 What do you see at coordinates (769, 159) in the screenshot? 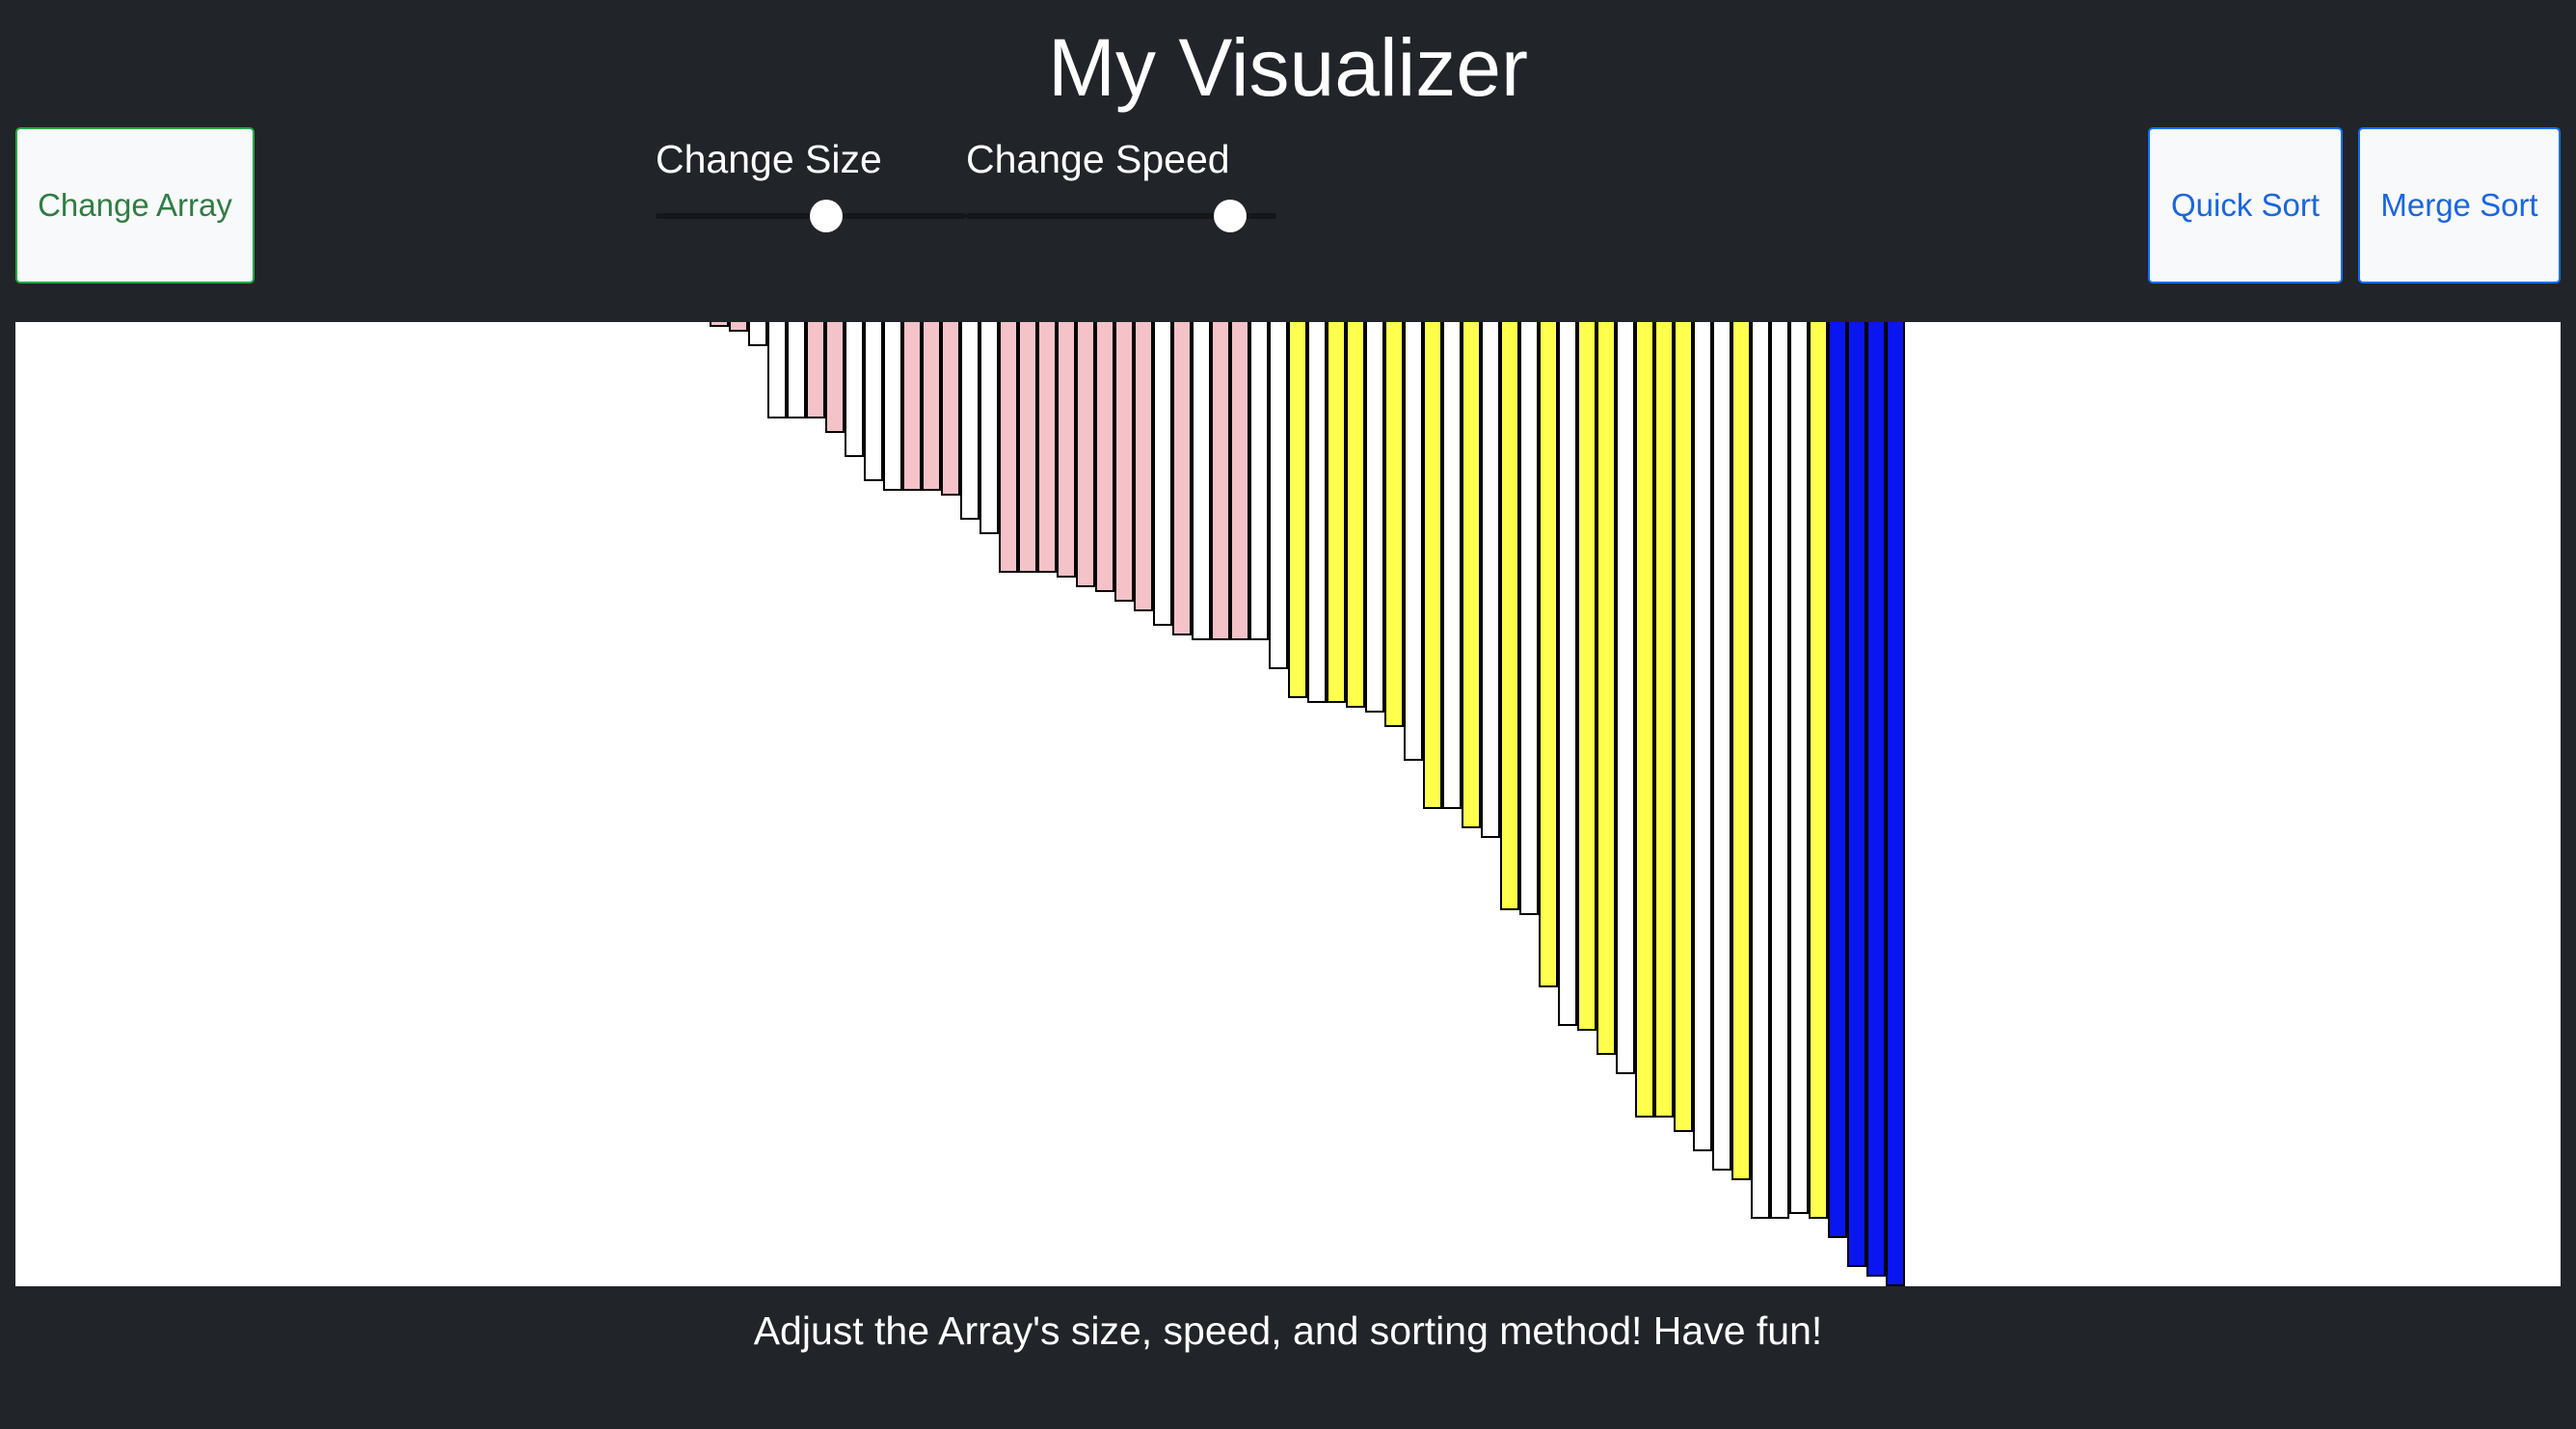
I see `size-slider-label: Change Size` at bounding box center [769, 159].